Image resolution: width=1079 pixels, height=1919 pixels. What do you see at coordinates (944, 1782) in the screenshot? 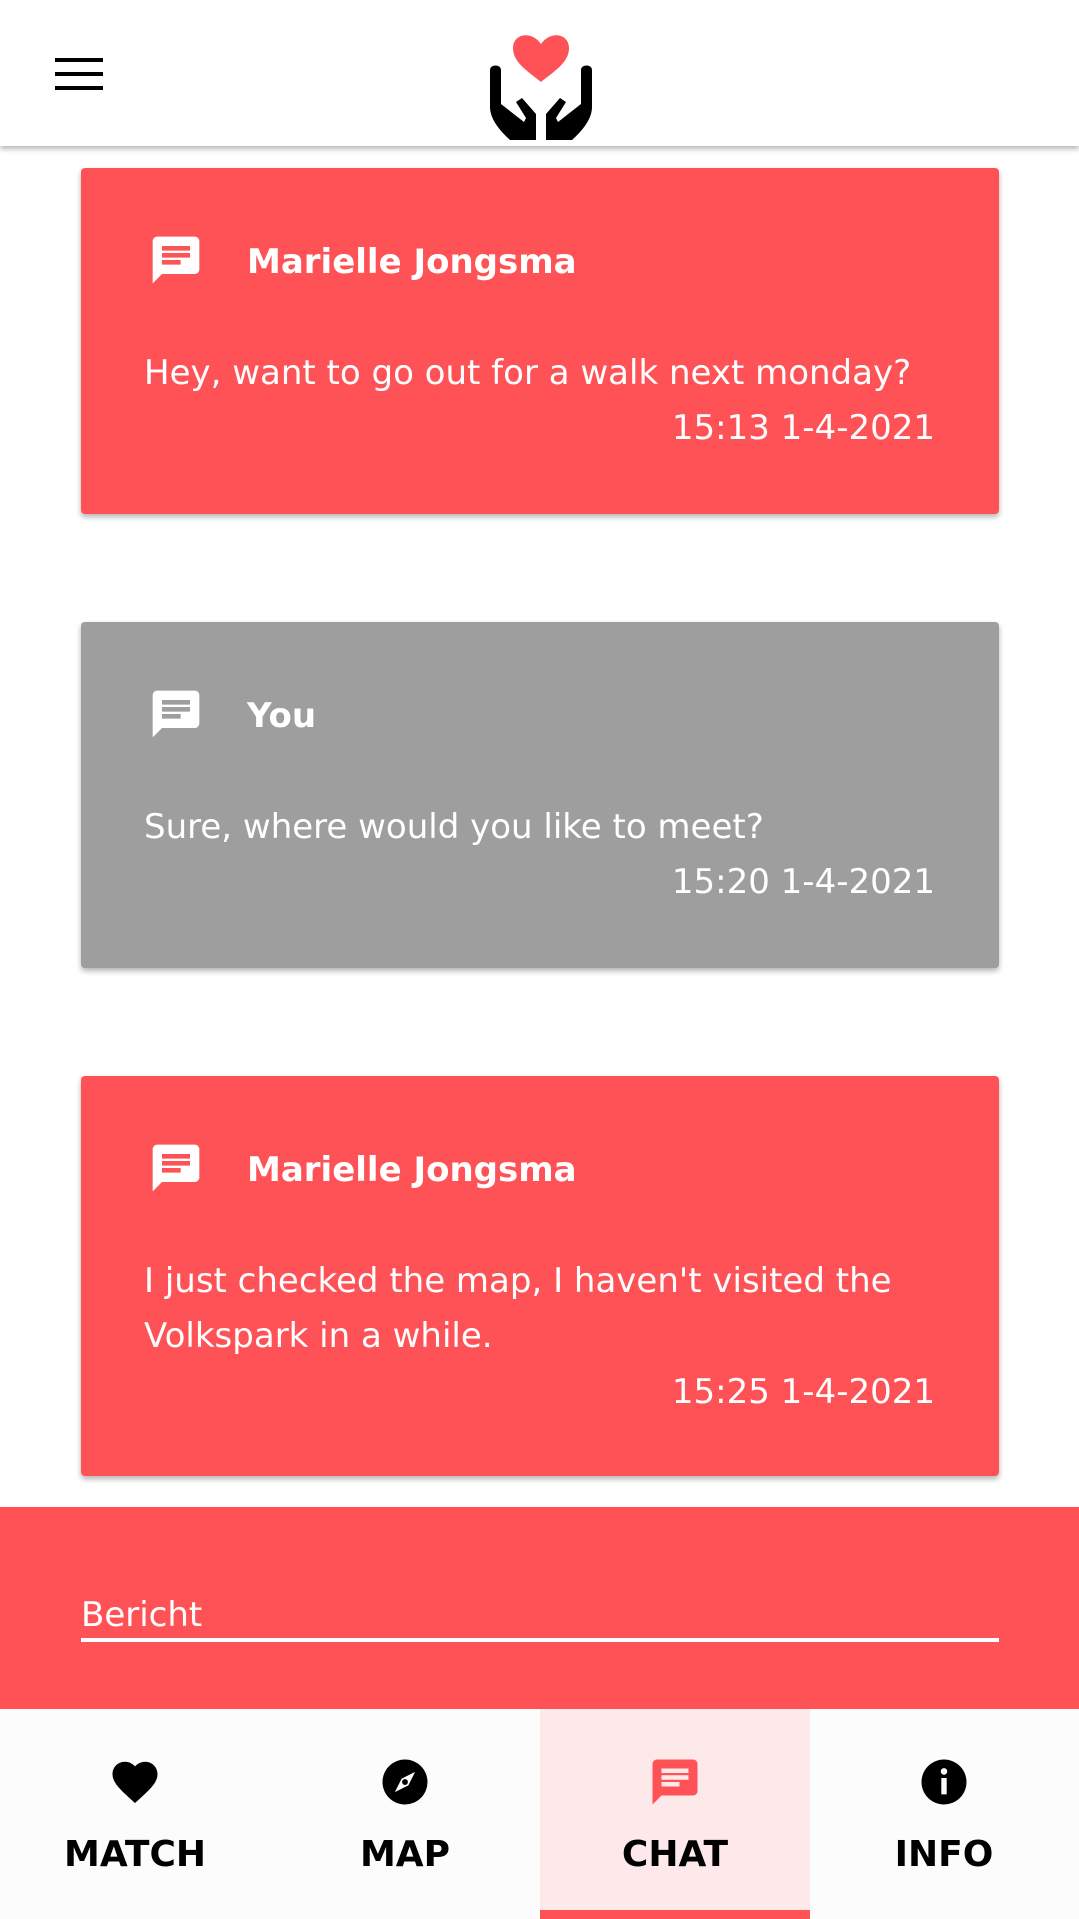
I see `info-icon` at bounding box center [944, 1782].